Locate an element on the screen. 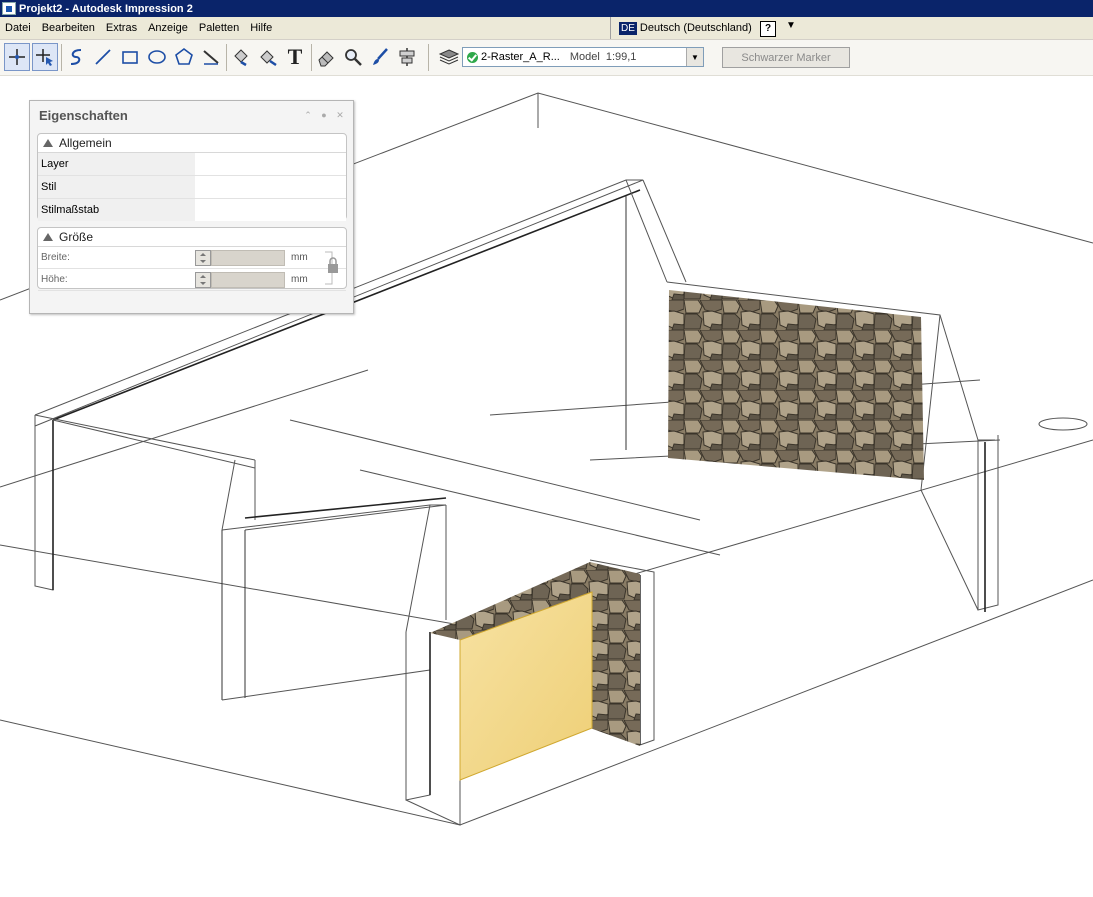 This screenshot has height=897, width=1093. menu-datei: Datei is located at coordinates (18, 28).